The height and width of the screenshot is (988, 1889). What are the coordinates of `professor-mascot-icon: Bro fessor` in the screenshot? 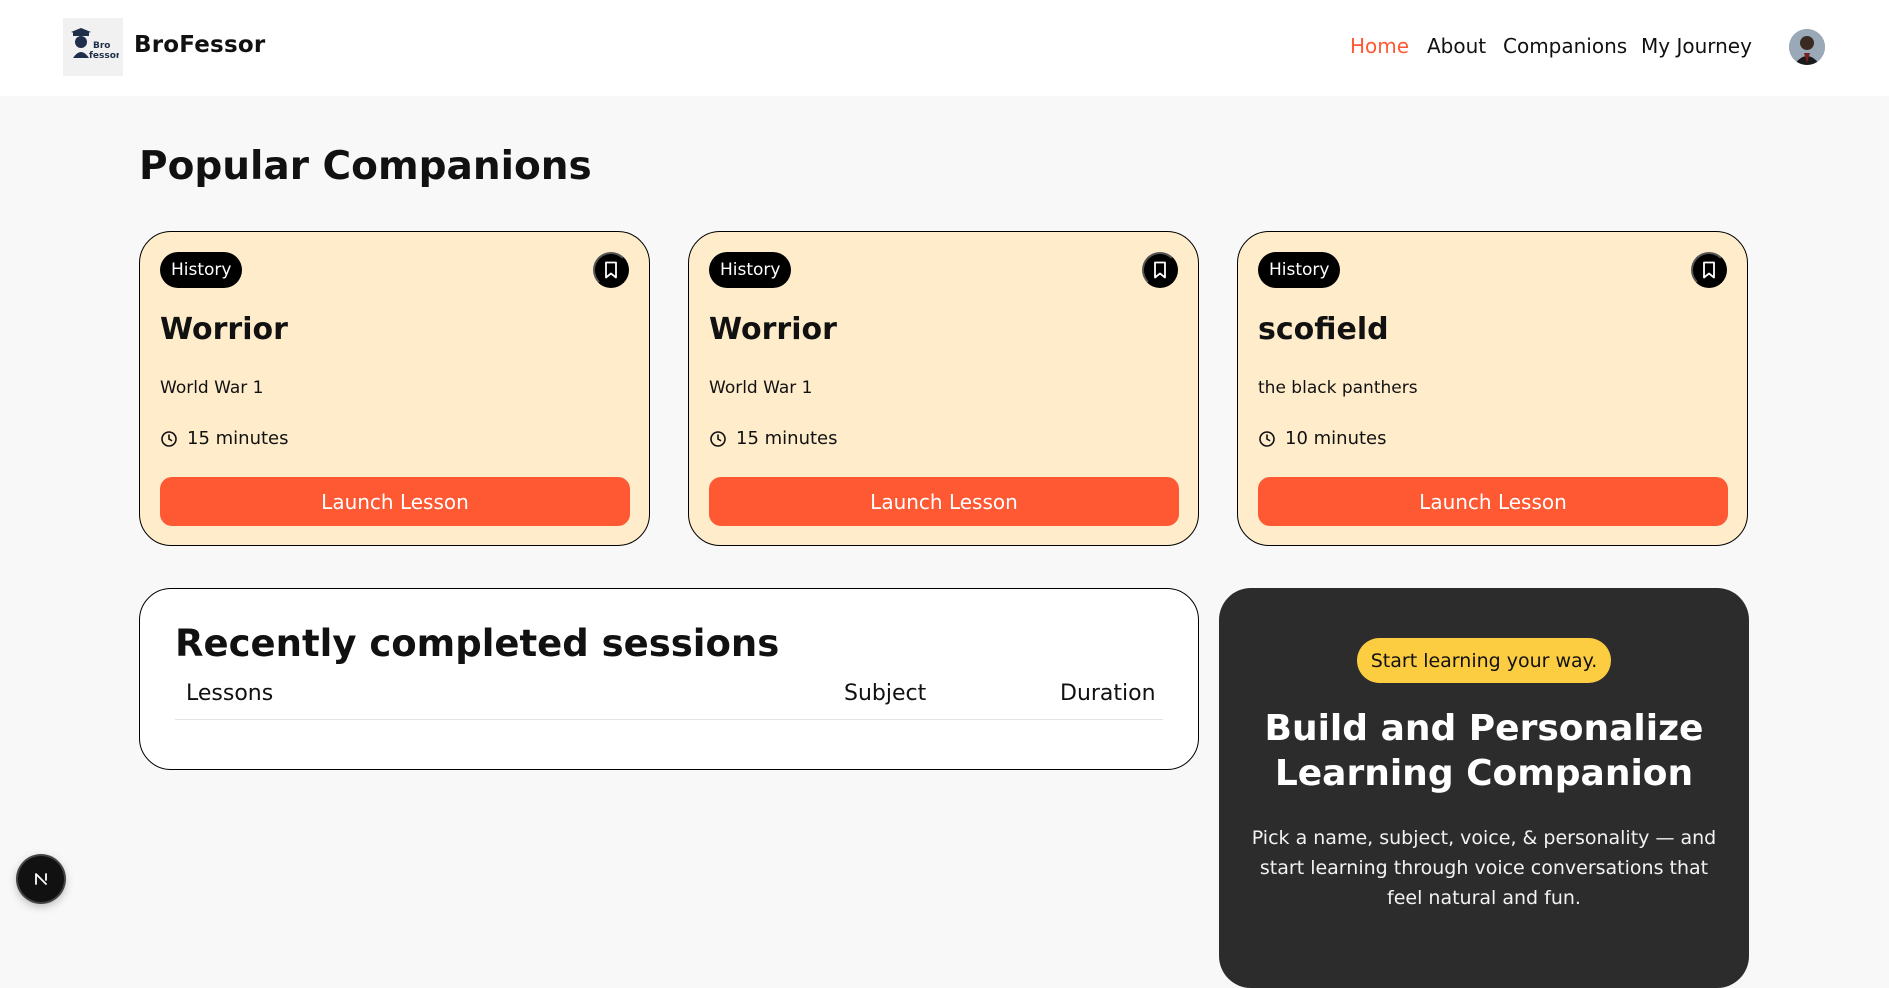 It's located at (95, 44).